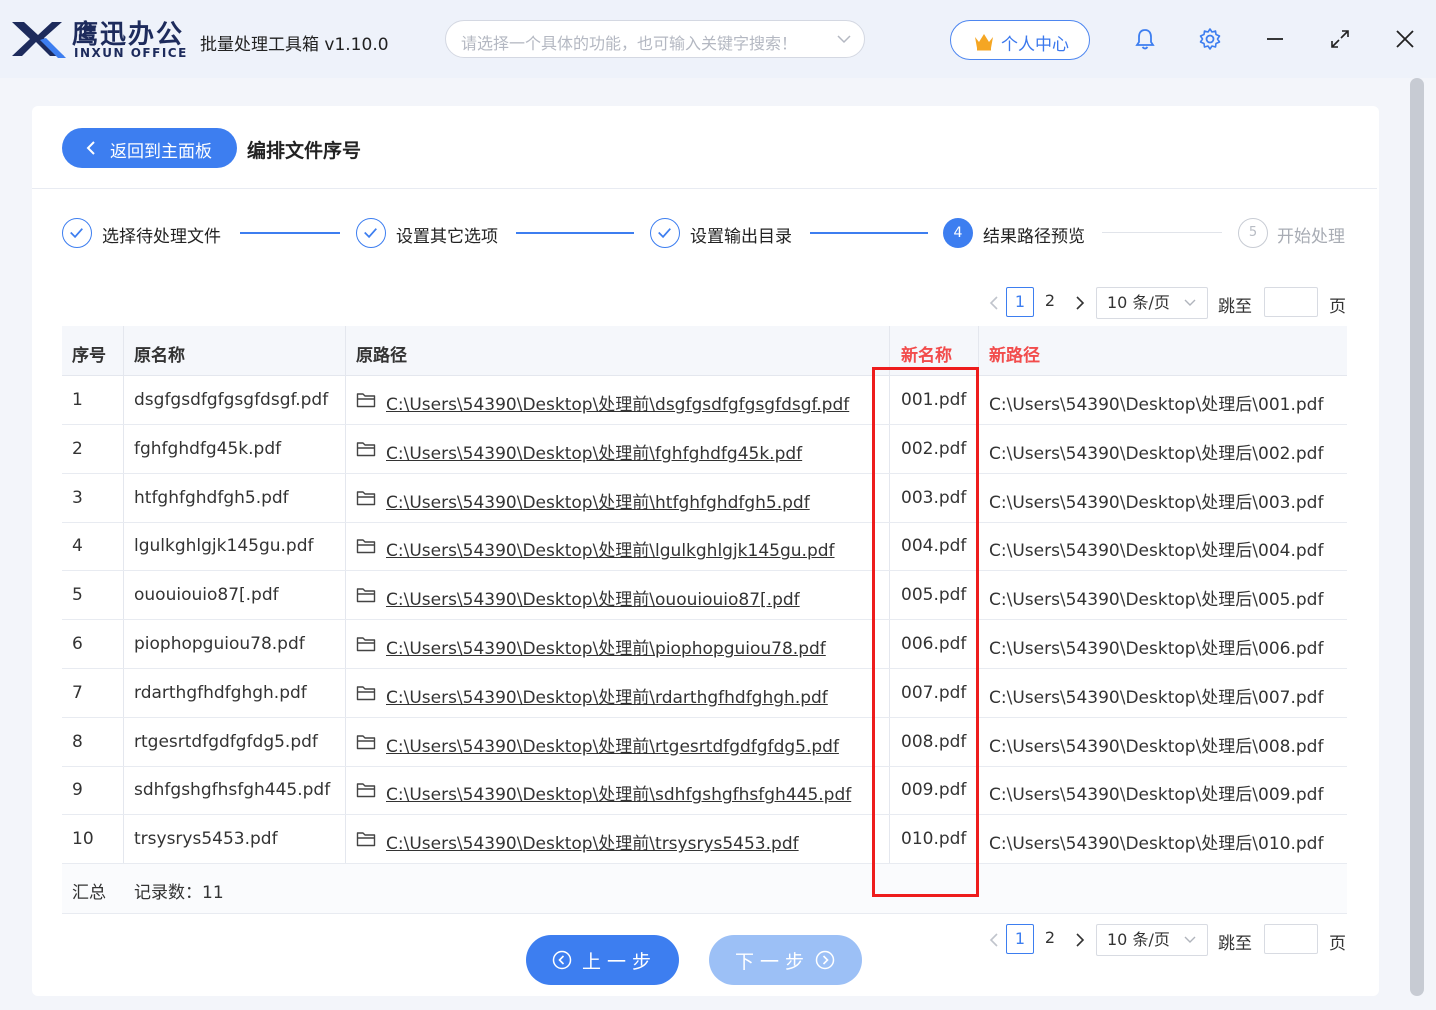 The image size is (1436, 1010). What do you see at coordinates (211, 497) in the screenshot?
I see `row-orig-name: htfghfghdfgh5.pdf` at bounding box center [211, 497].